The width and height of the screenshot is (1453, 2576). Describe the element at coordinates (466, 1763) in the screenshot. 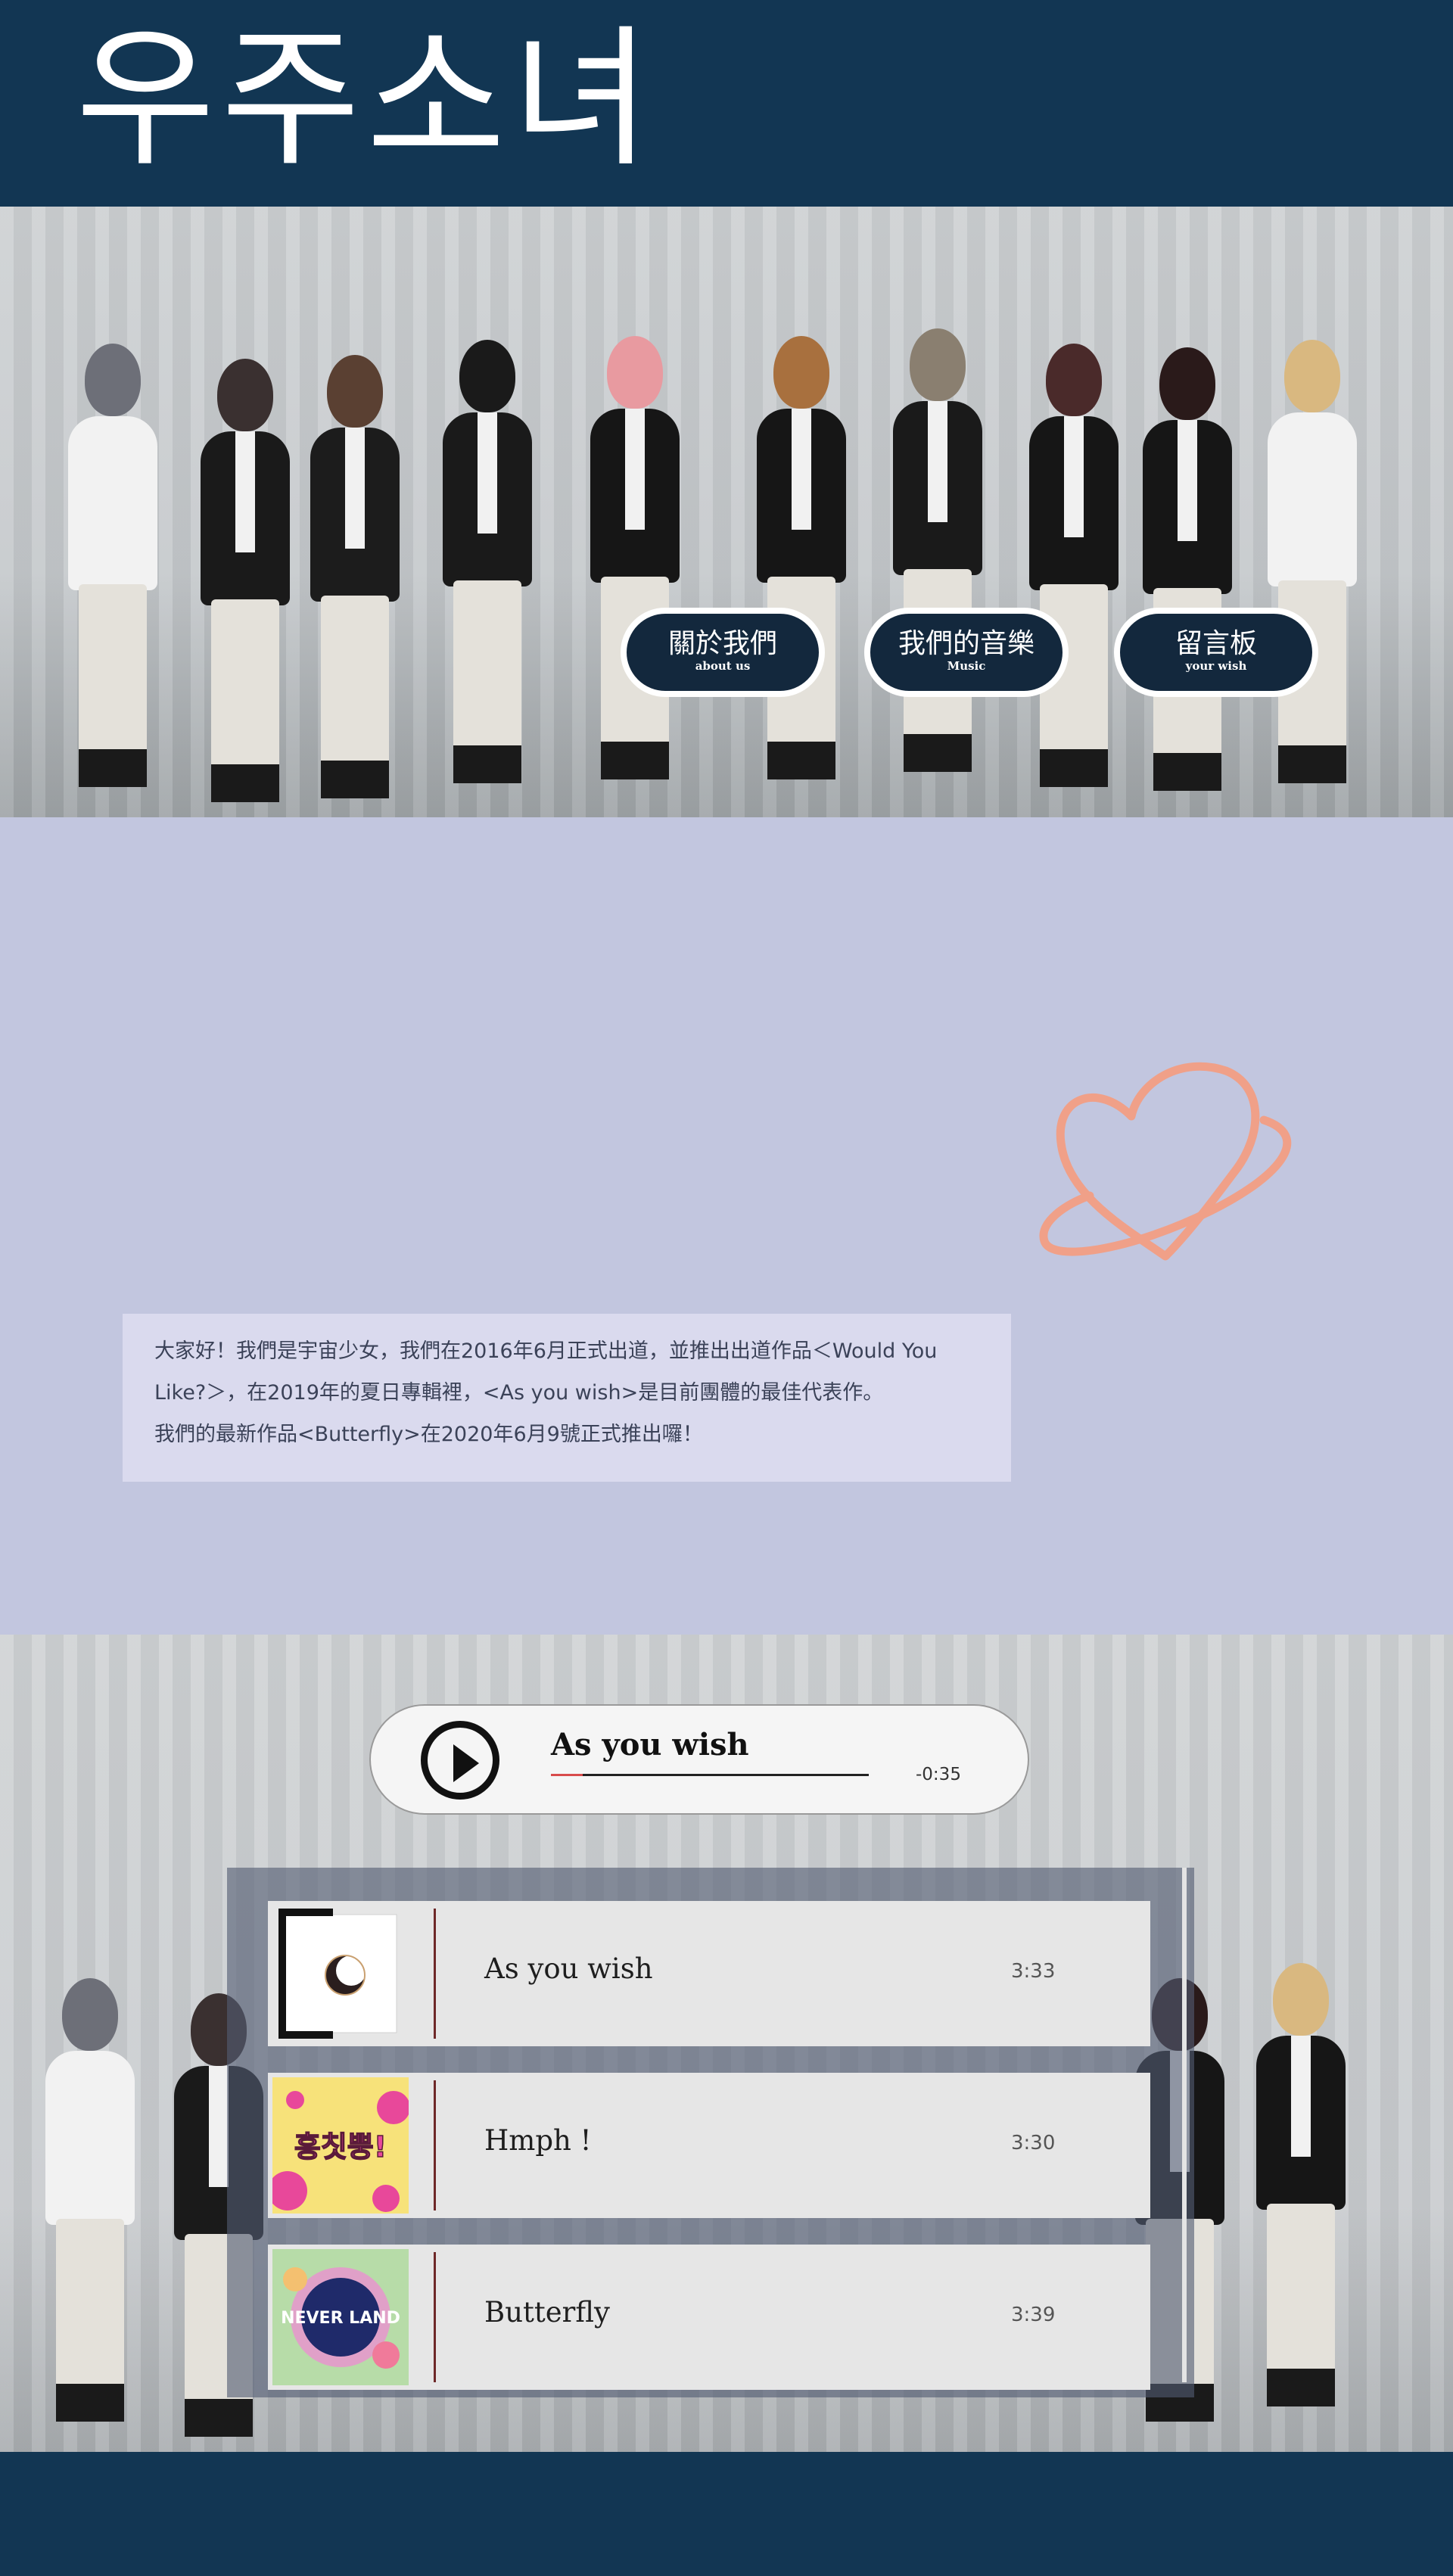

I see `play-icon` at that location.